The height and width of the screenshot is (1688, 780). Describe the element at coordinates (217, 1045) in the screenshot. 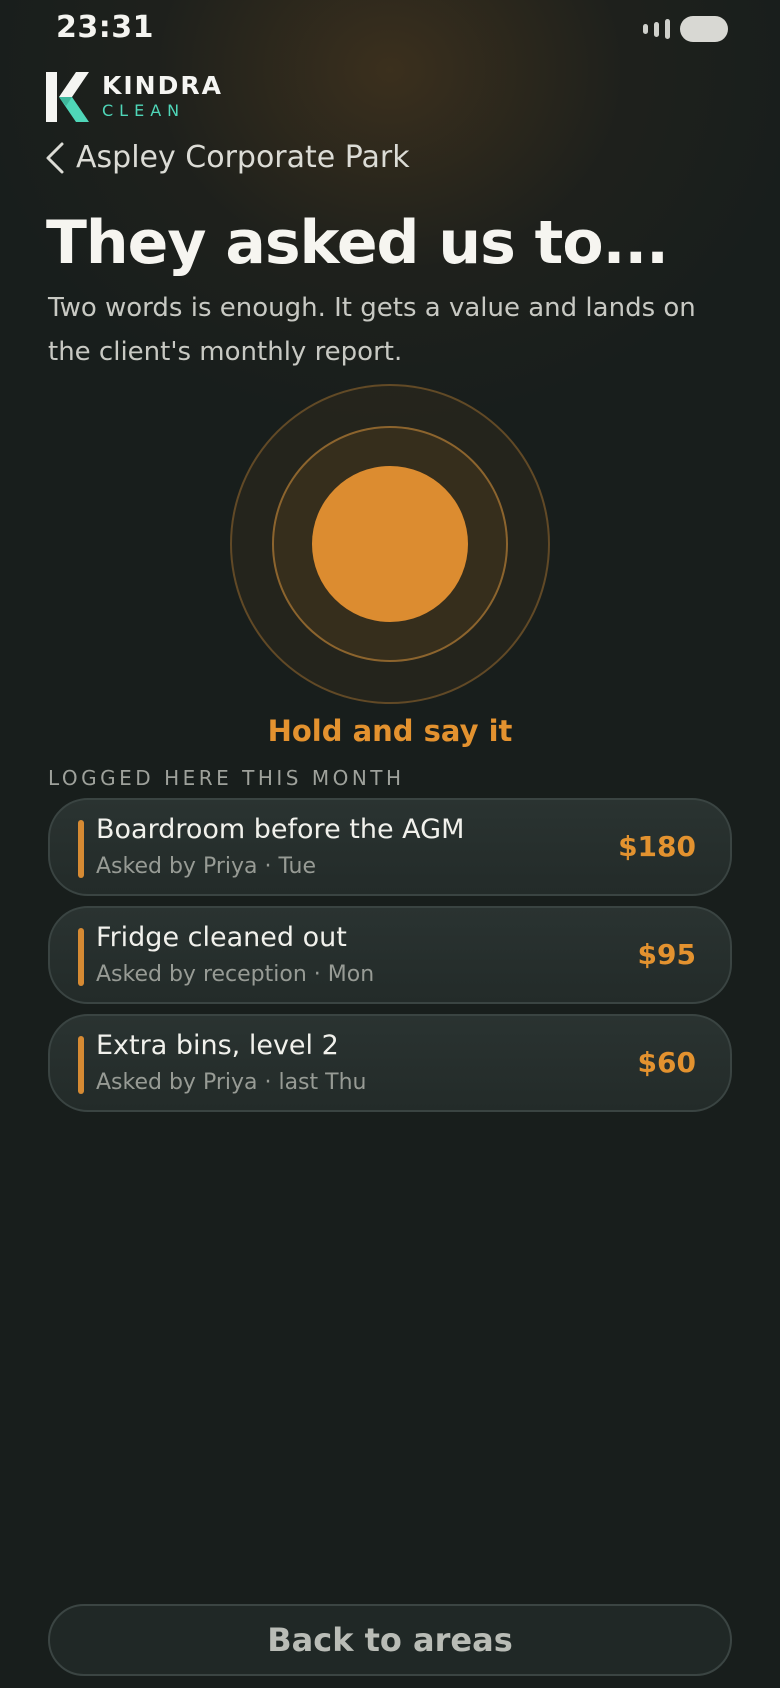

I see `item-title: Extra bins, level 2` at that location.